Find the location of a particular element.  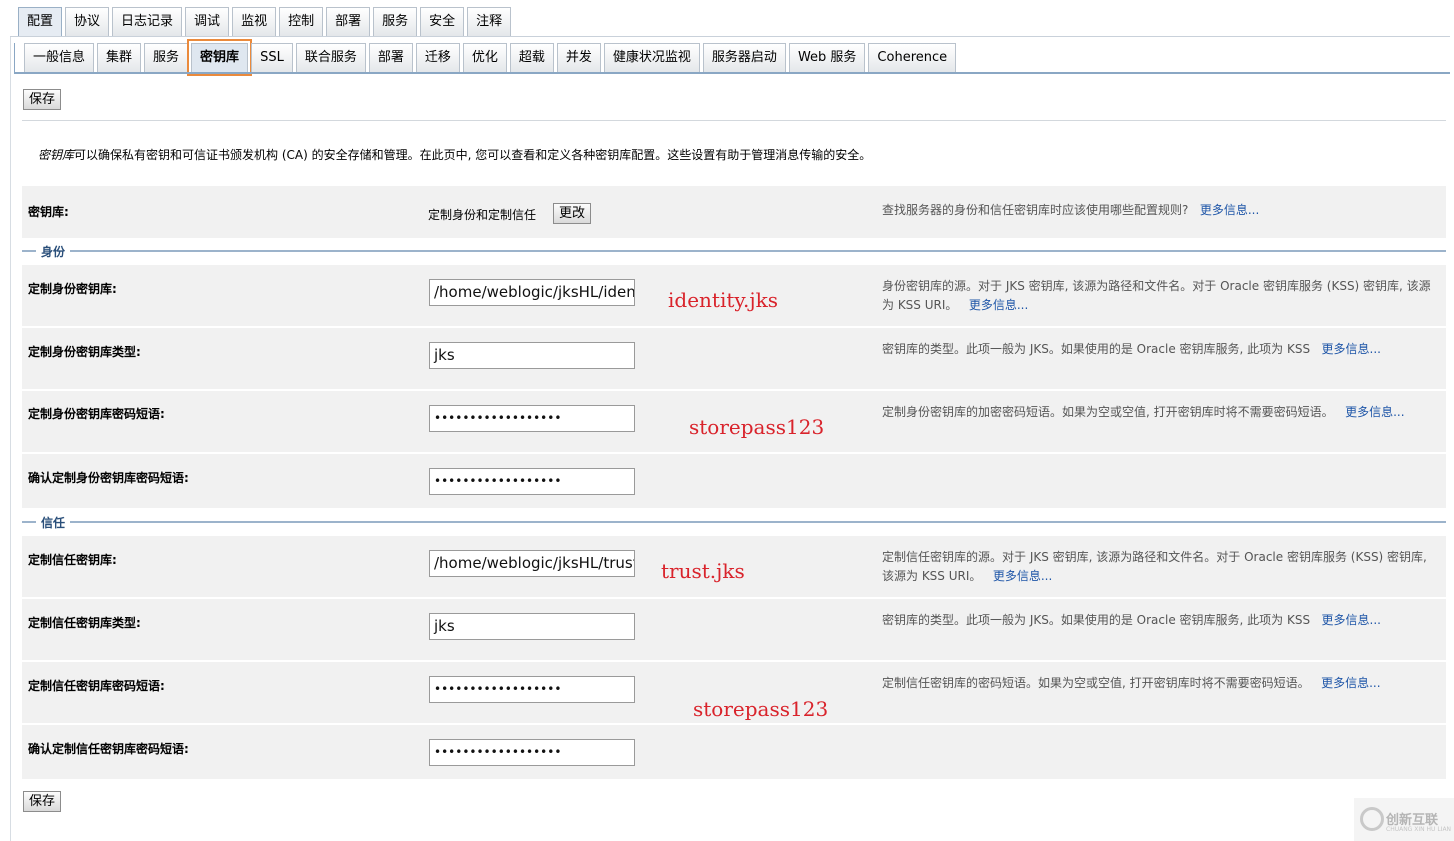

subtab-migration: 迁移 is located at coordinates (437, 57).